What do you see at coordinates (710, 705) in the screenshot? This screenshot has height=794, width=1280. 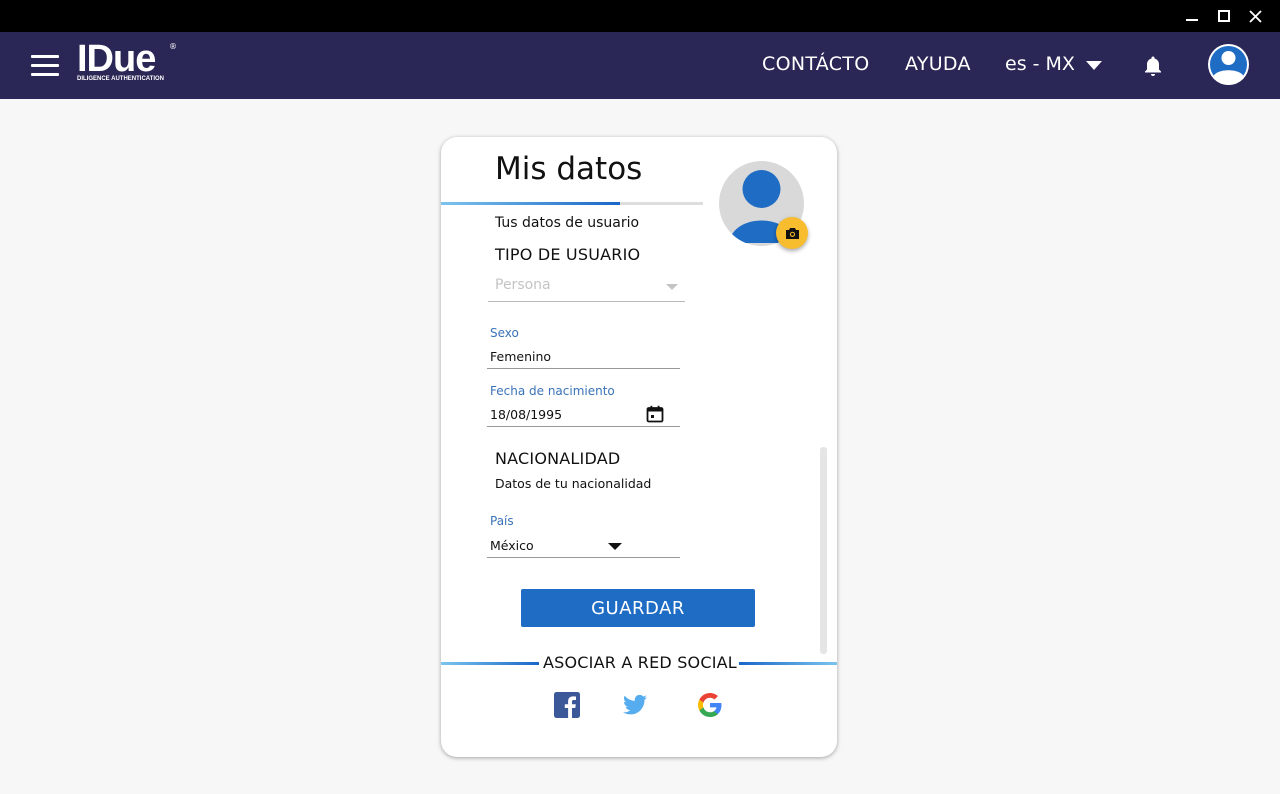 I see `google-icon` at bounding box center [710, 705].